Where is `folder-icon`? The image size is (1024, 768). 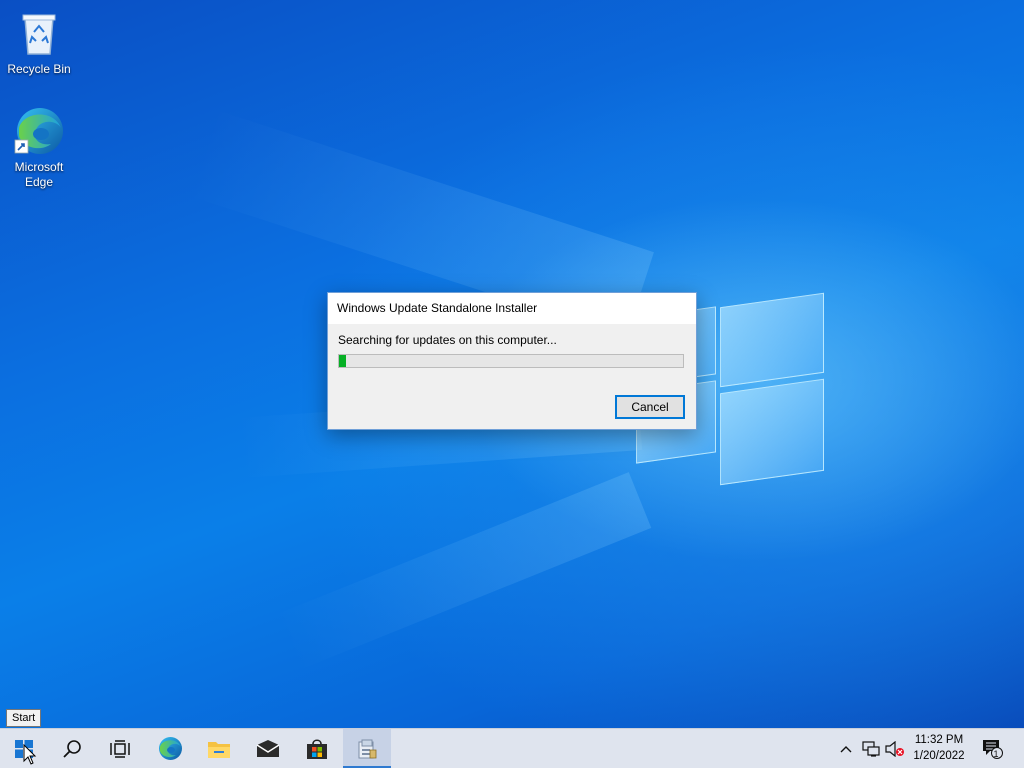 folder-icon is located at coordinates (219, 749).